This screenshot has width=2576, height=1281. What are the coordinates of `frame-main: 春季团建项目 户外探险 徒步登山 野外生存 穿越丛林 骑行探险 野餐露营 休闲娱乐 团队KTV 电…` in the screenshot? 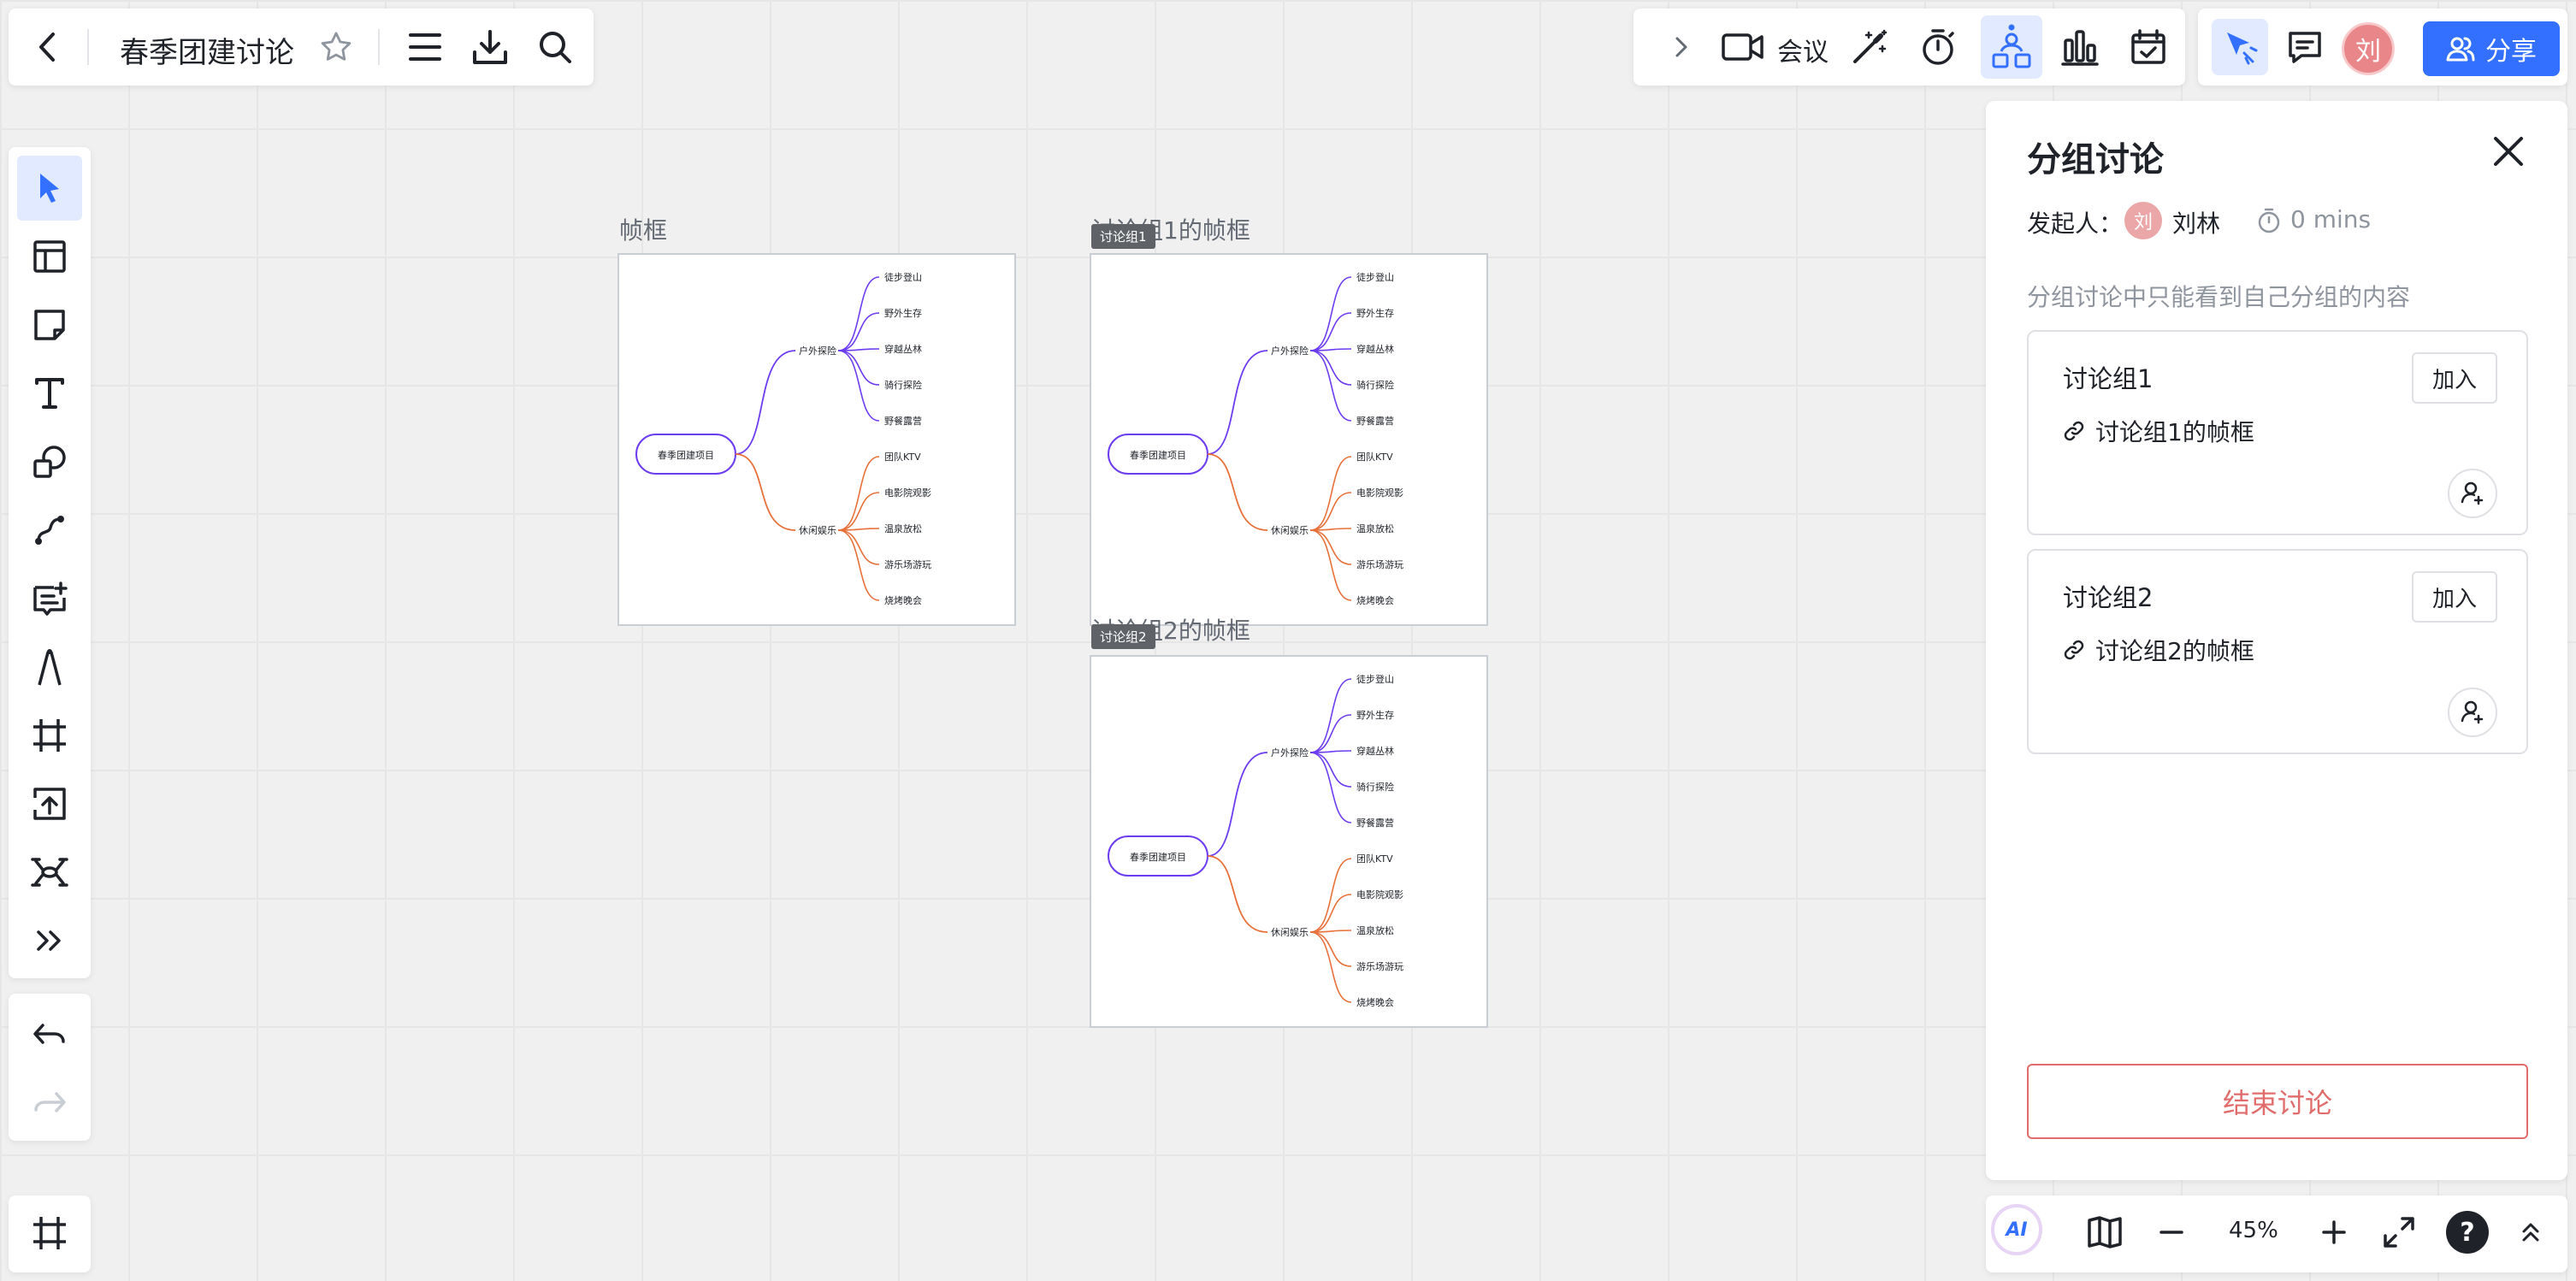 It's located at (816, 440).